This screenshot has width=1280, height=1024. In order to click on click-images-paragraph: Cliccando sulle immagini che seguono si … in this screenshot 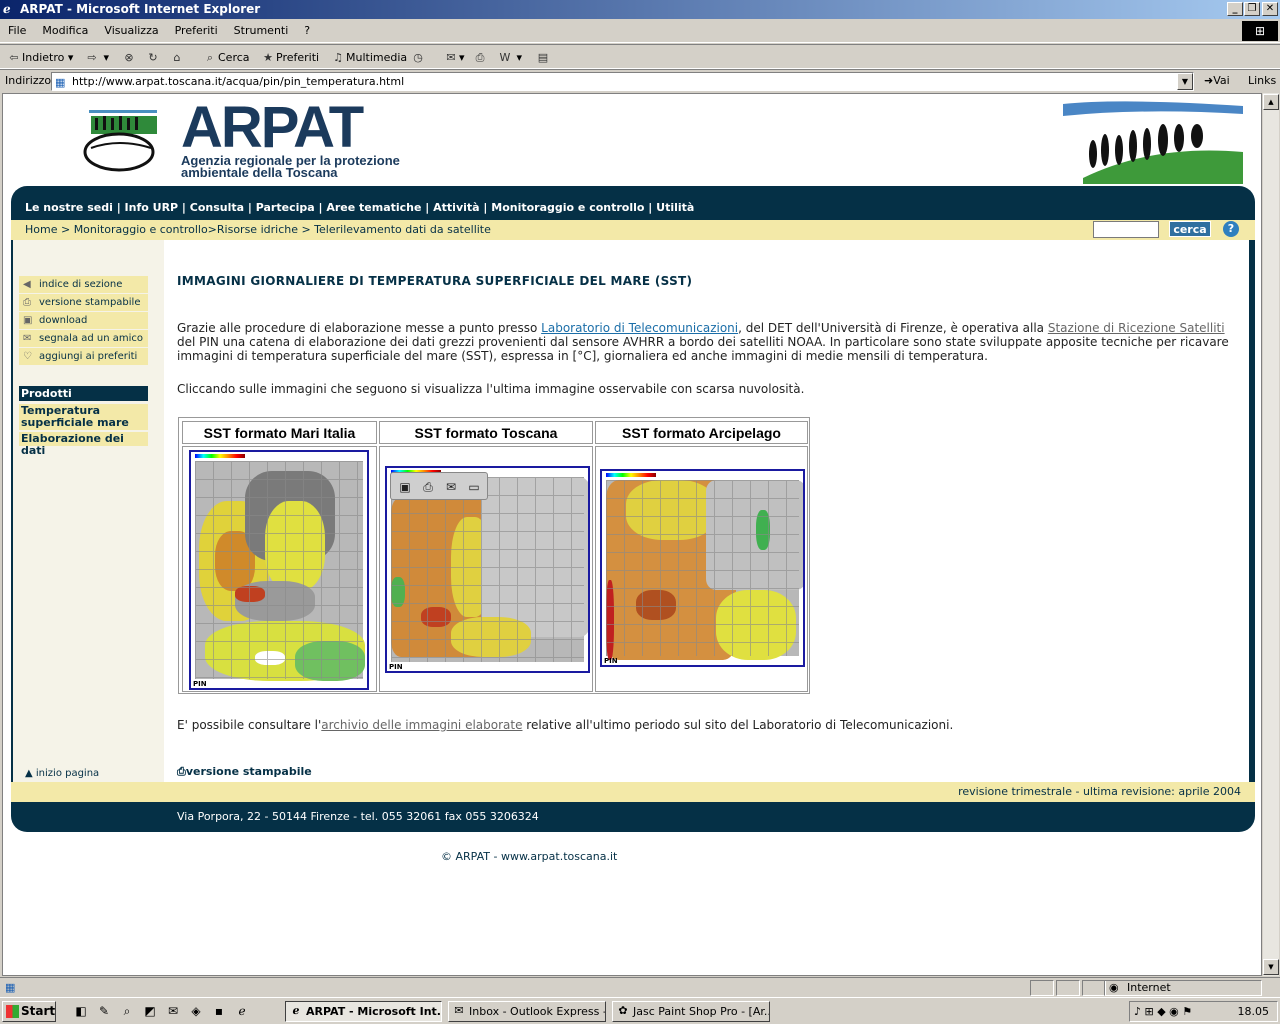, I will do `click(491, 389)`.